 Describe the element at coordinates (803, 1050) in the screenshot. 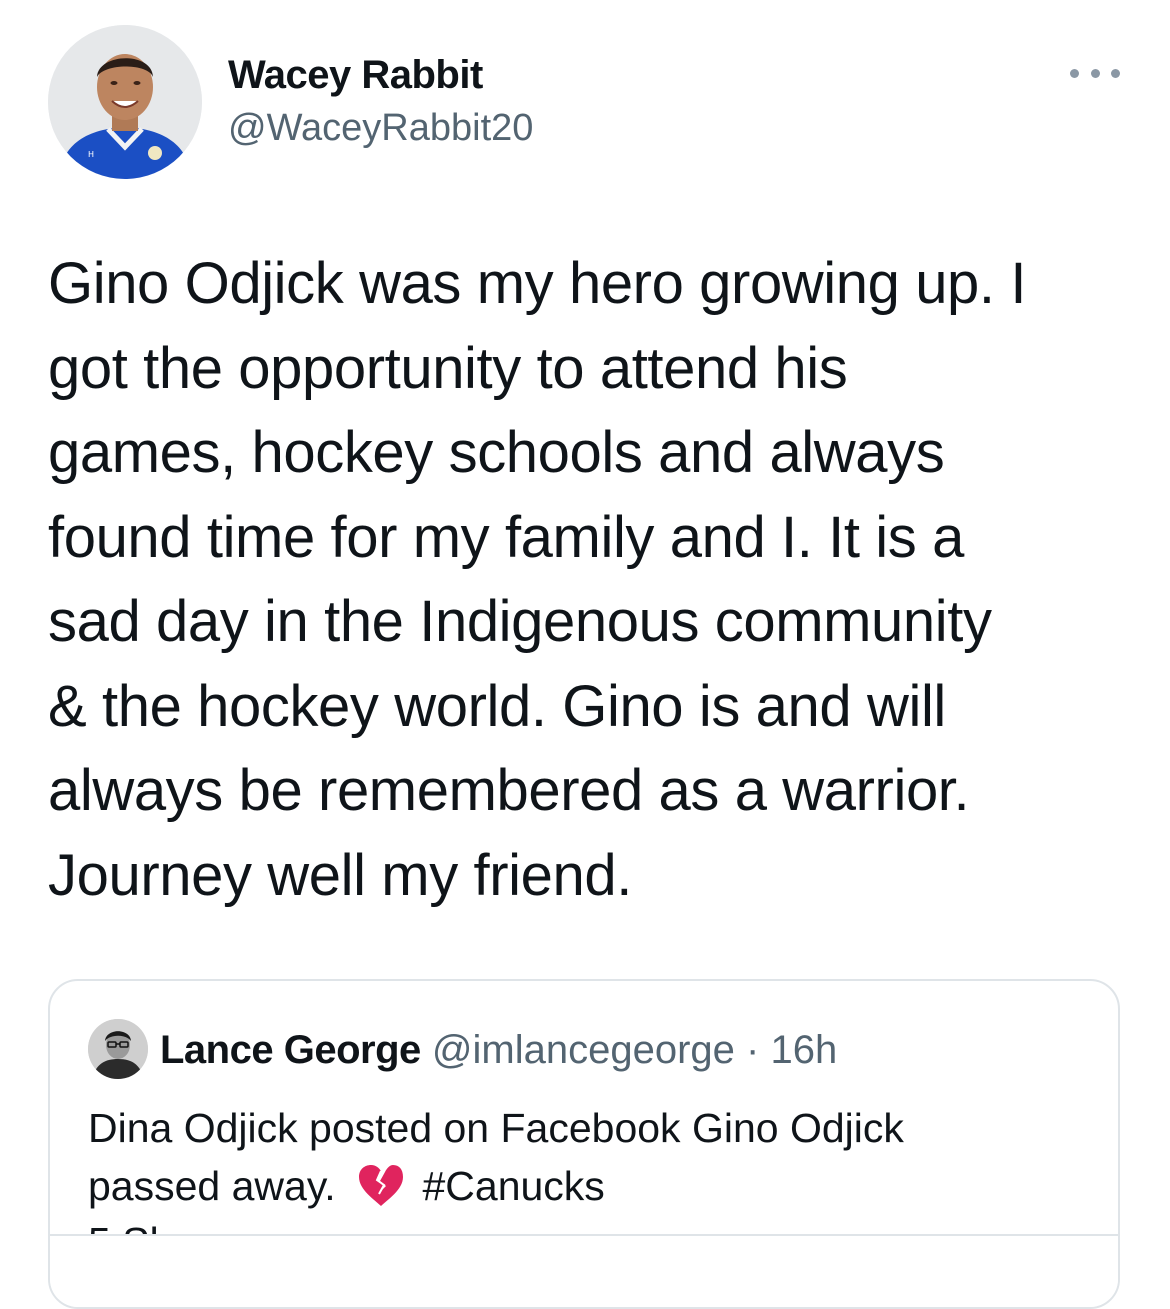

I see `quoted-tweet-time: 16h` at that location.